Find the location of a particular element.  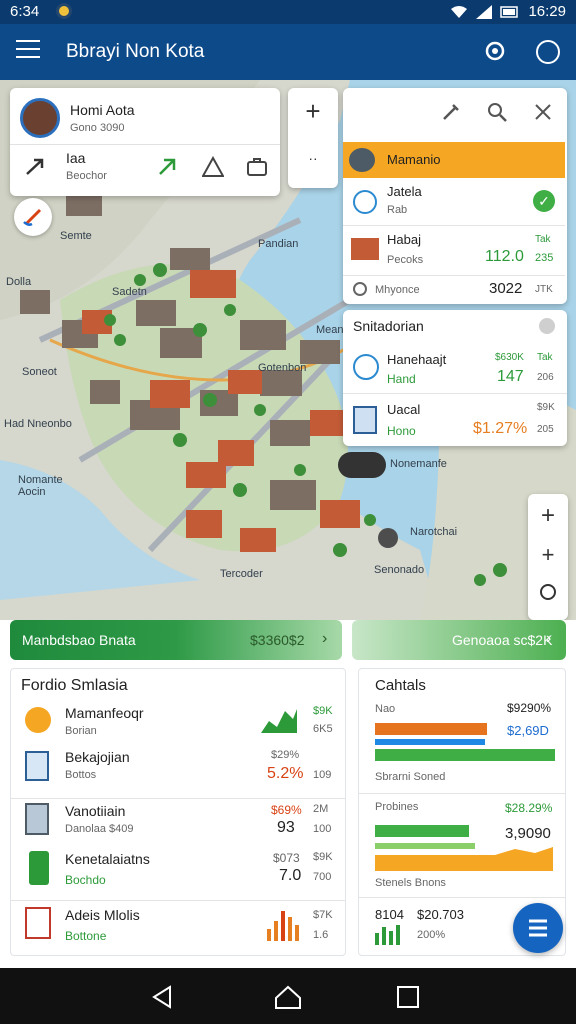

result-sub: Pecoks is located at coordinates (405, 260).